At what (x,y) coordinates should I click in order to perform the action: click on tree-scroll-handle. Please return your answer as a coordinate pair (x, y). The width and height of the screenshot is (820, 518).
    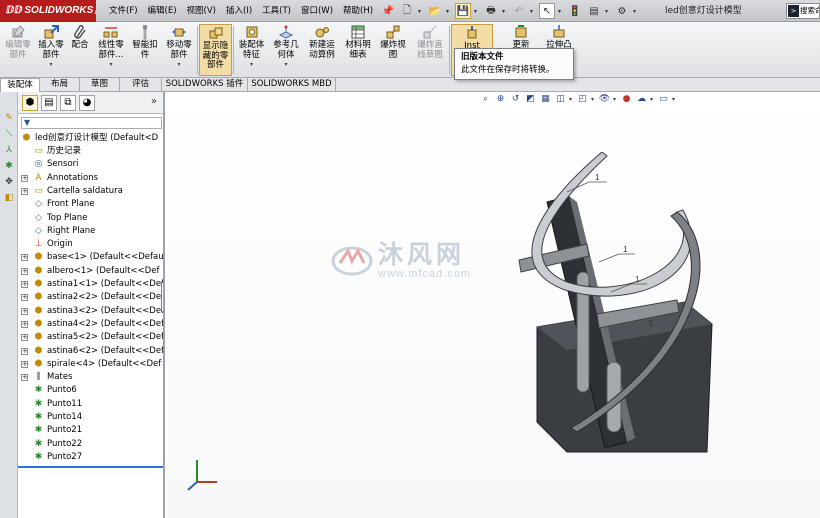
    Looking at the image, I should click on (162, 297).